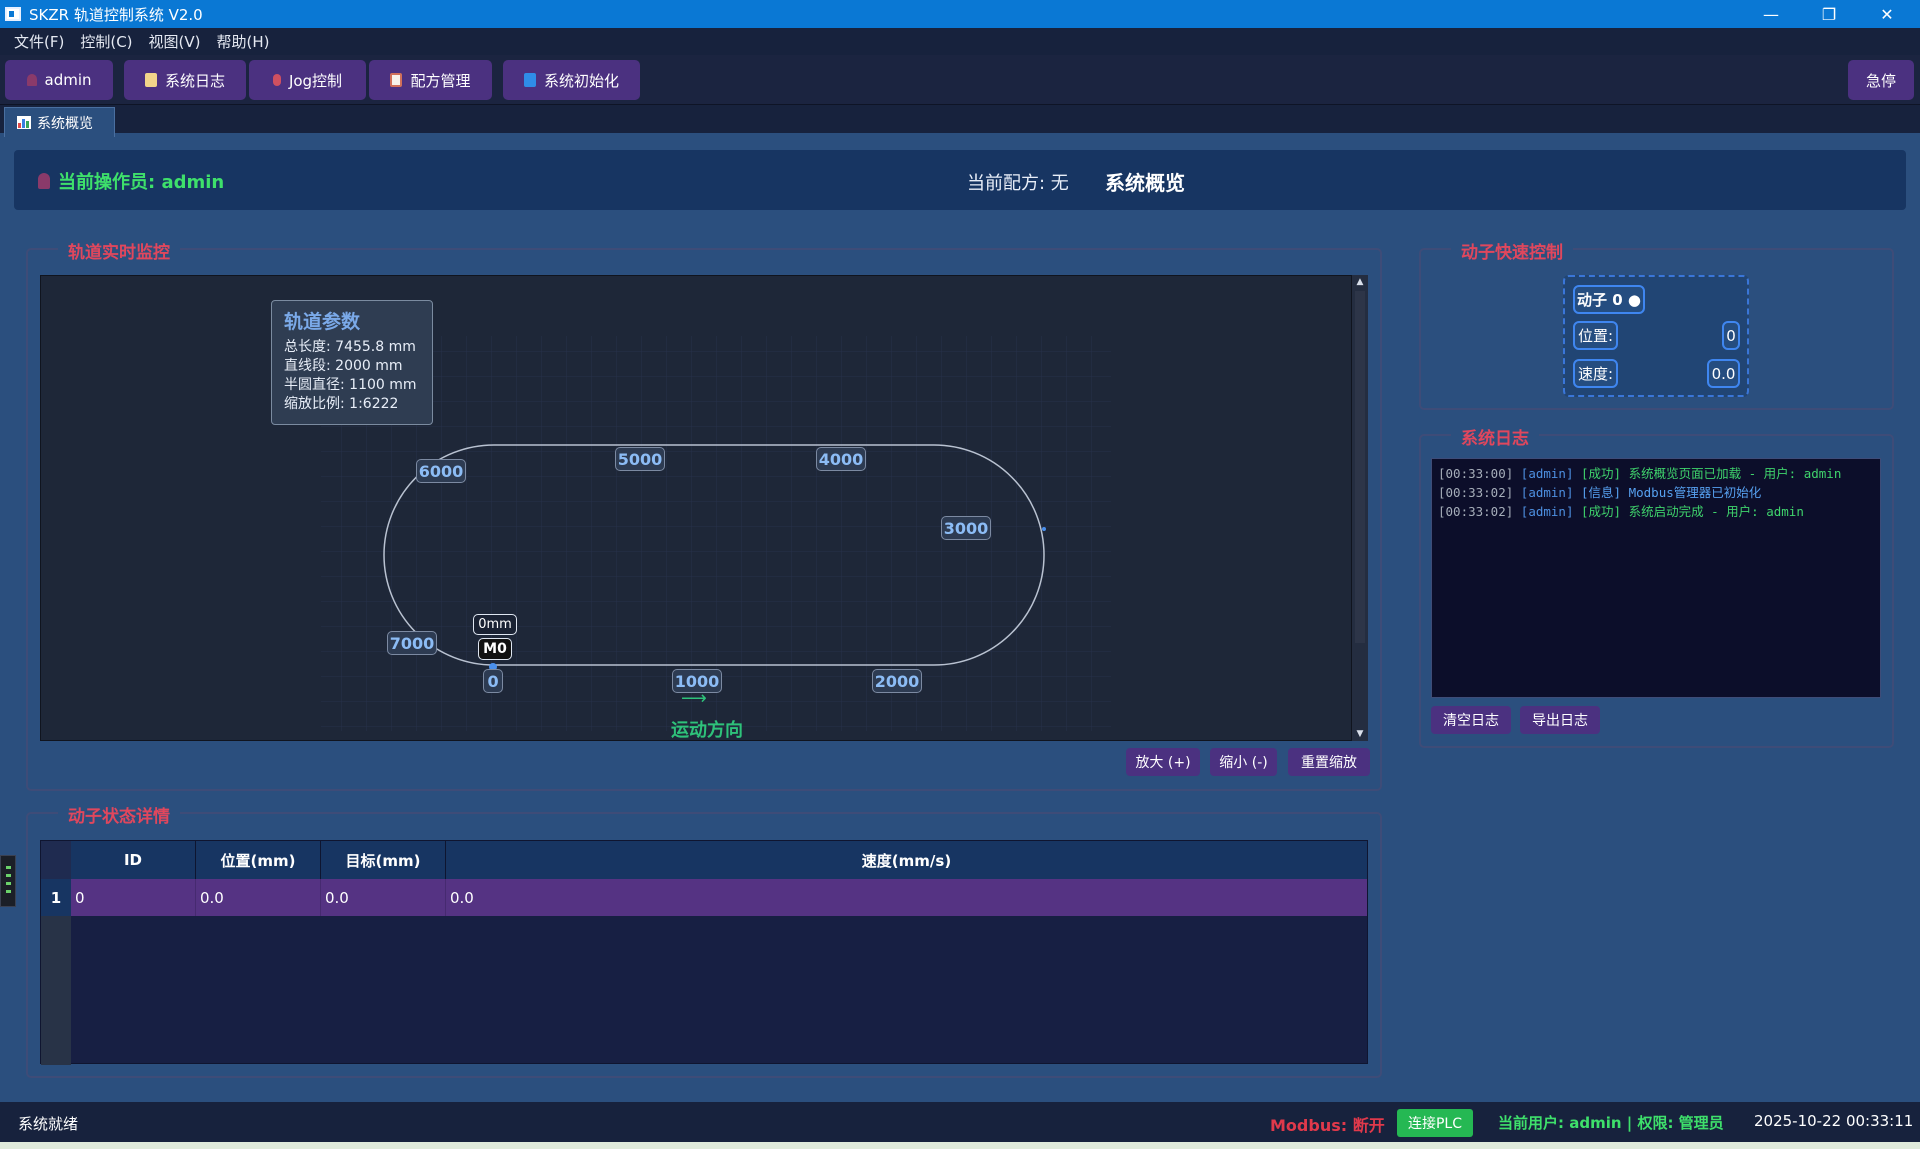  I want to click on cell-speed: 0.0, so click(906, 897).